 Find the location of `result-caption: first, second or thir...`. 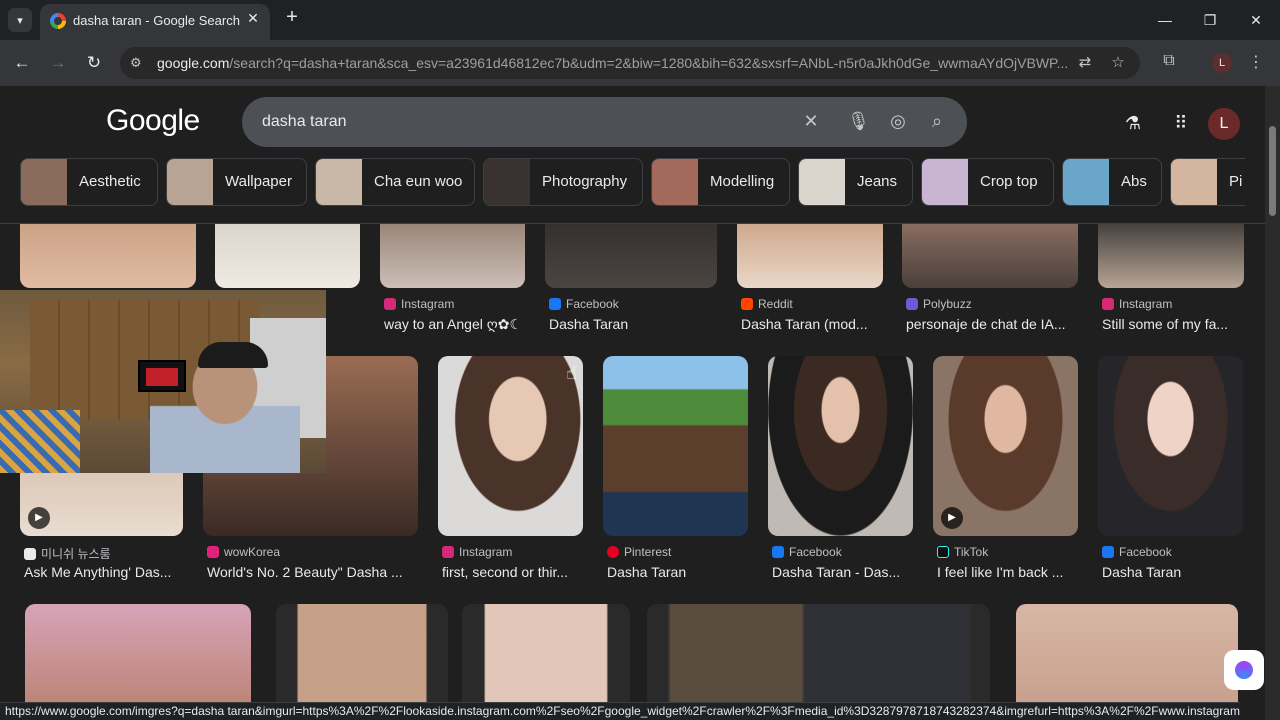

result-caption: first, second or thir... is located at coordinates (514, 572).